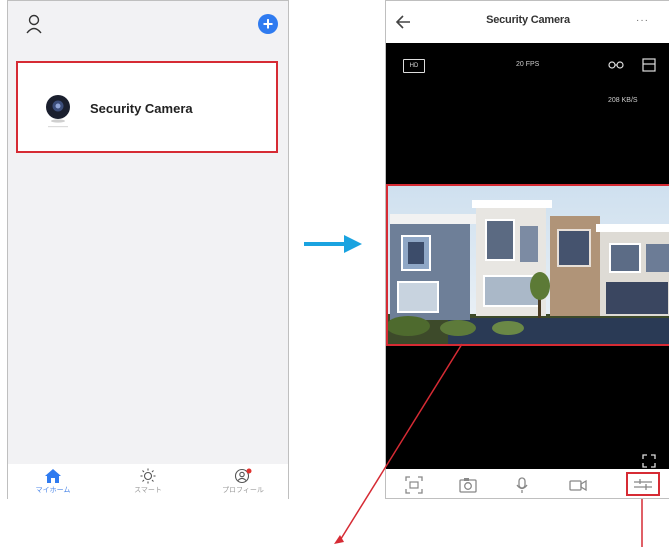 Image resolution: width=669 pixels, height=547 pixels. Describe the element at coordinates (578, 485) in the screenshot. I see `video-record-icon` at that location.